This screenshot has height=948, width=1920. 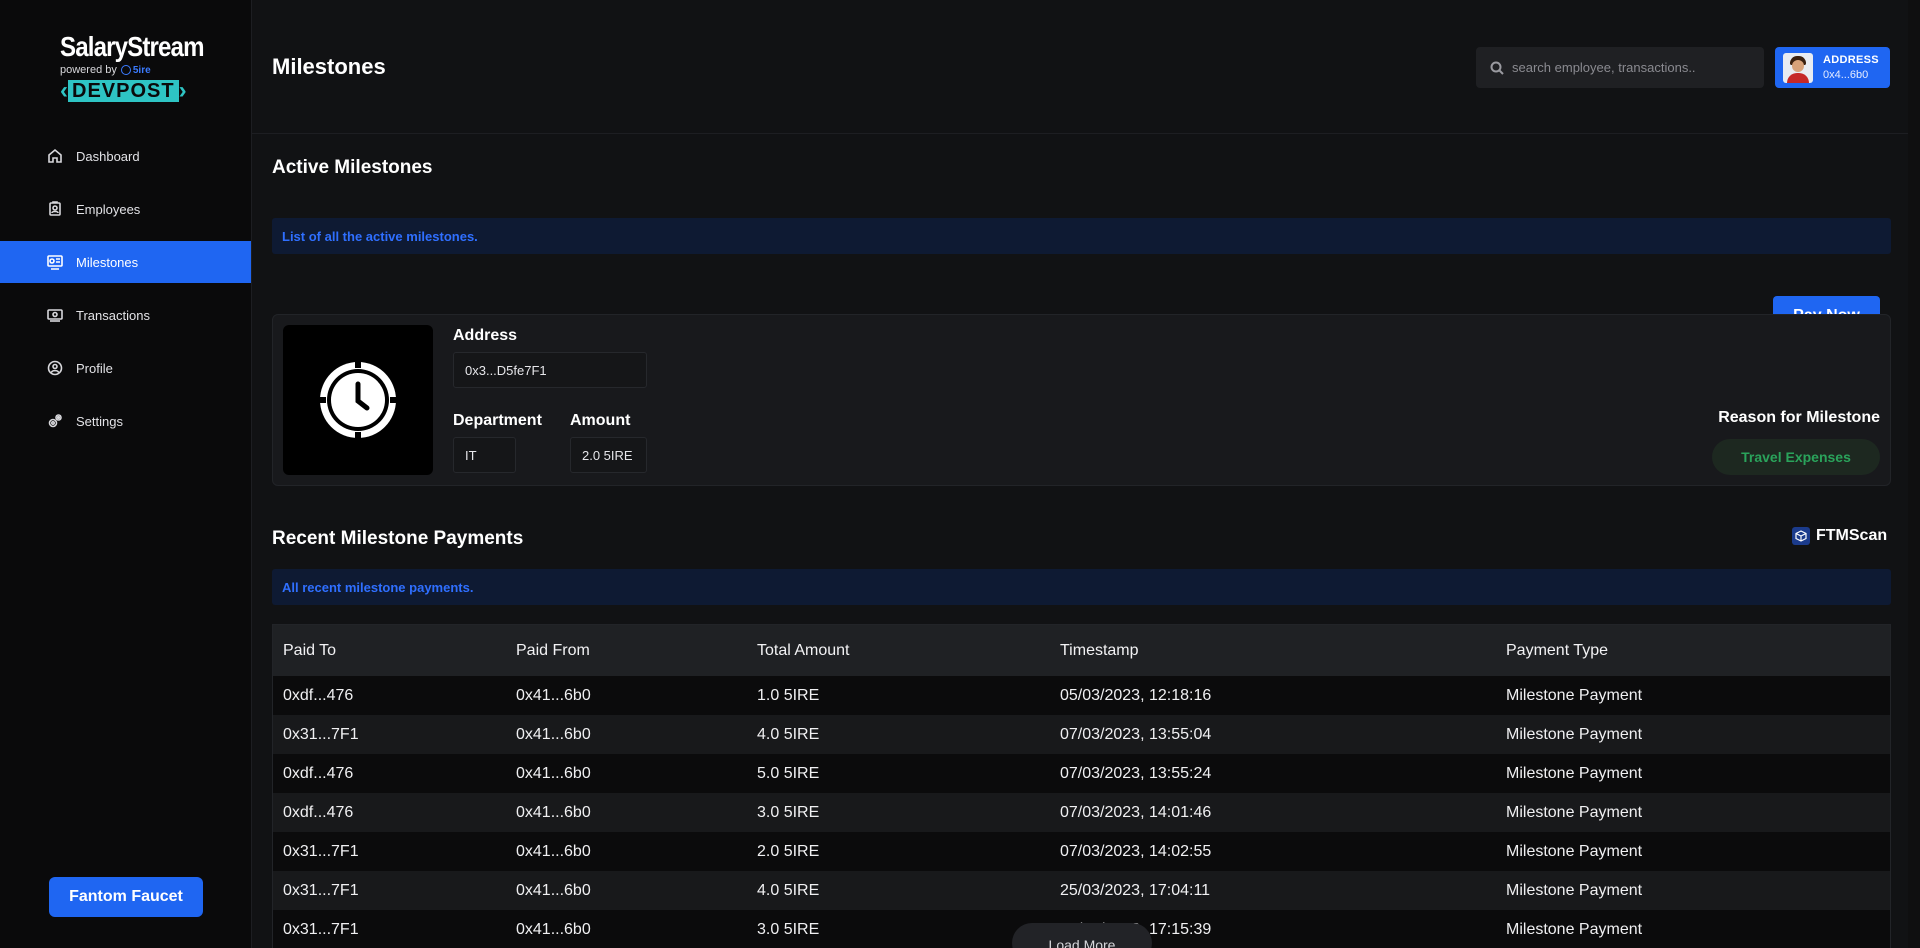 I want to click on milestones-icon, so click(x=55, y=262).